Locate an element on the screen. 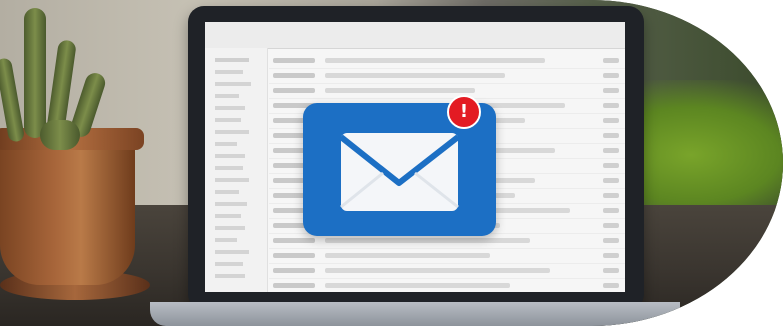 The image size is (783, 326). email-toolbar is located at coordinates (415, 35).